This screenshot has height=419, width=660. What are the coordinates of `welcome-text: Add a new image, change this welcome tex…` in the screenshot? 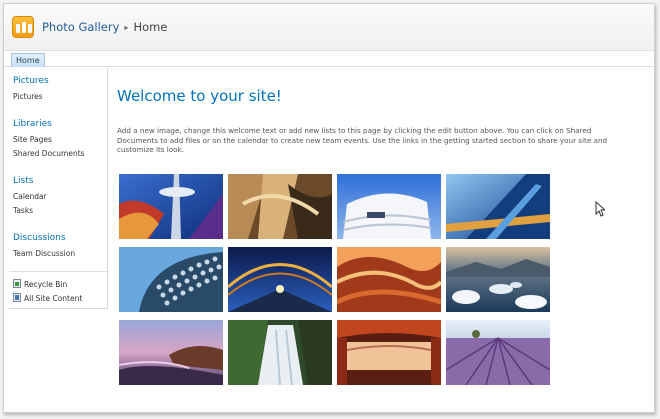 It's located at (362, 140).